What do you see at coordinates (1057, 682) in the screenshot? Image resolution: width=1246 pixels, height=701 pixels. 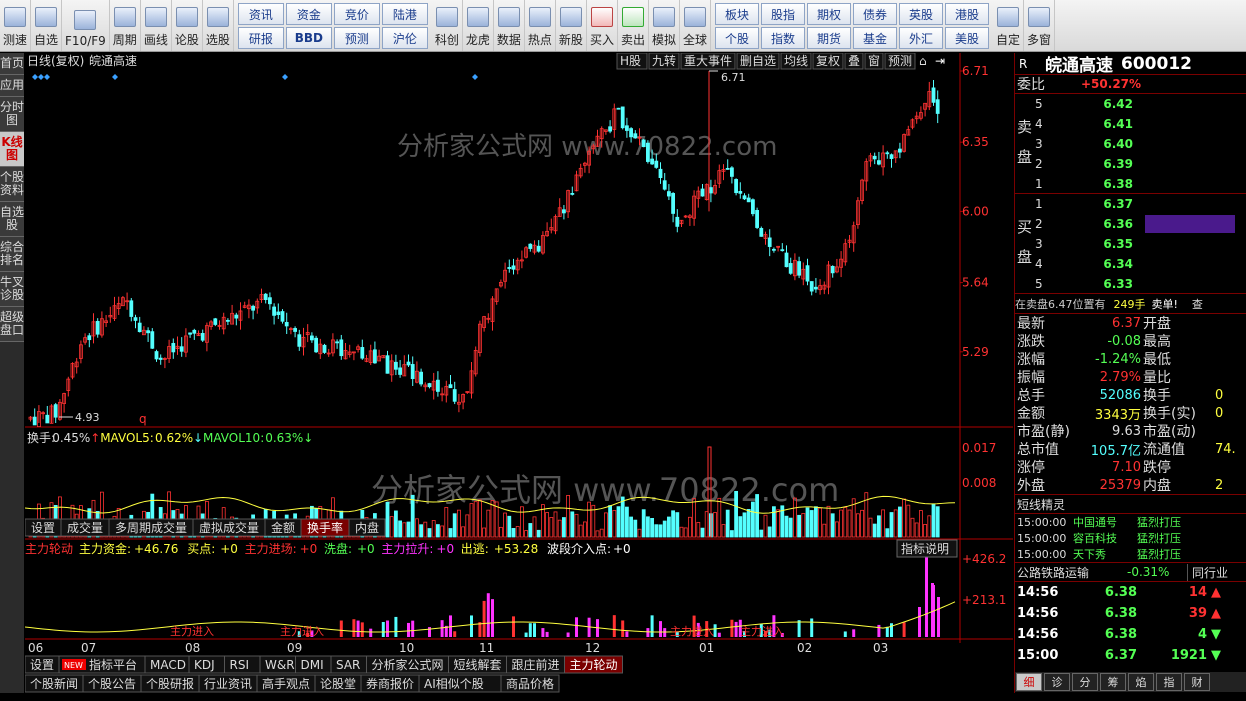 I see `quote-tab-1: 诊` at bounding box center [1057, 682].